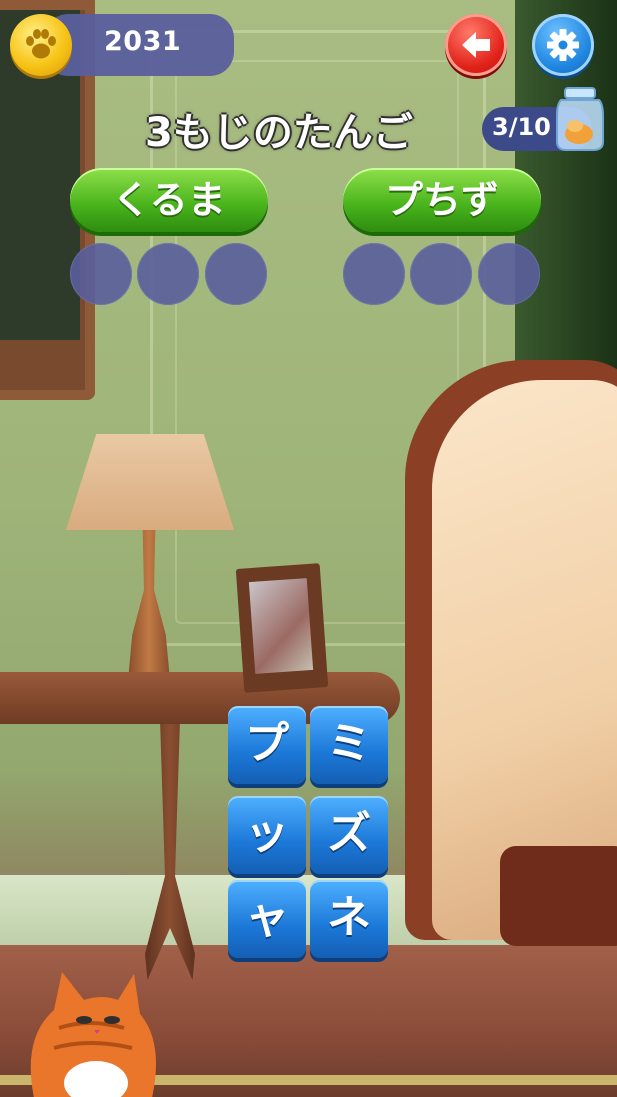  What do you see at coordinates (267, 745) in the screenshot?
I see `letter-tile: プ` at bounding box center [267, 745].